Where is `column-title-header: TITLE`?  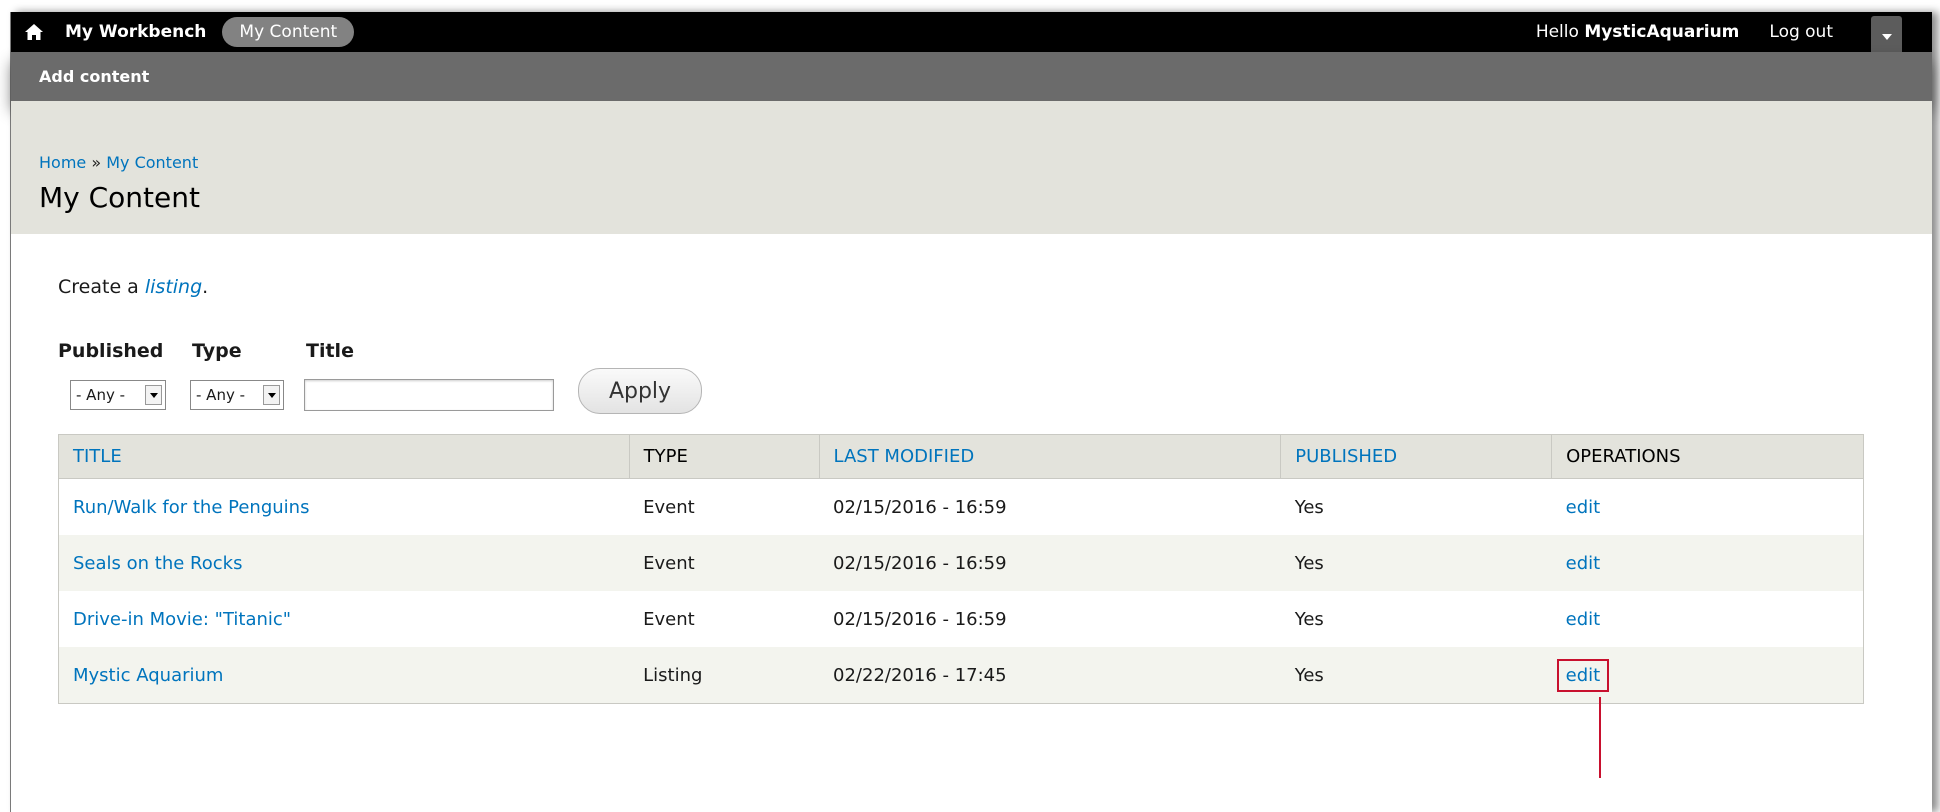 column-title-header: TITLE is located at coordinates (344, 456).